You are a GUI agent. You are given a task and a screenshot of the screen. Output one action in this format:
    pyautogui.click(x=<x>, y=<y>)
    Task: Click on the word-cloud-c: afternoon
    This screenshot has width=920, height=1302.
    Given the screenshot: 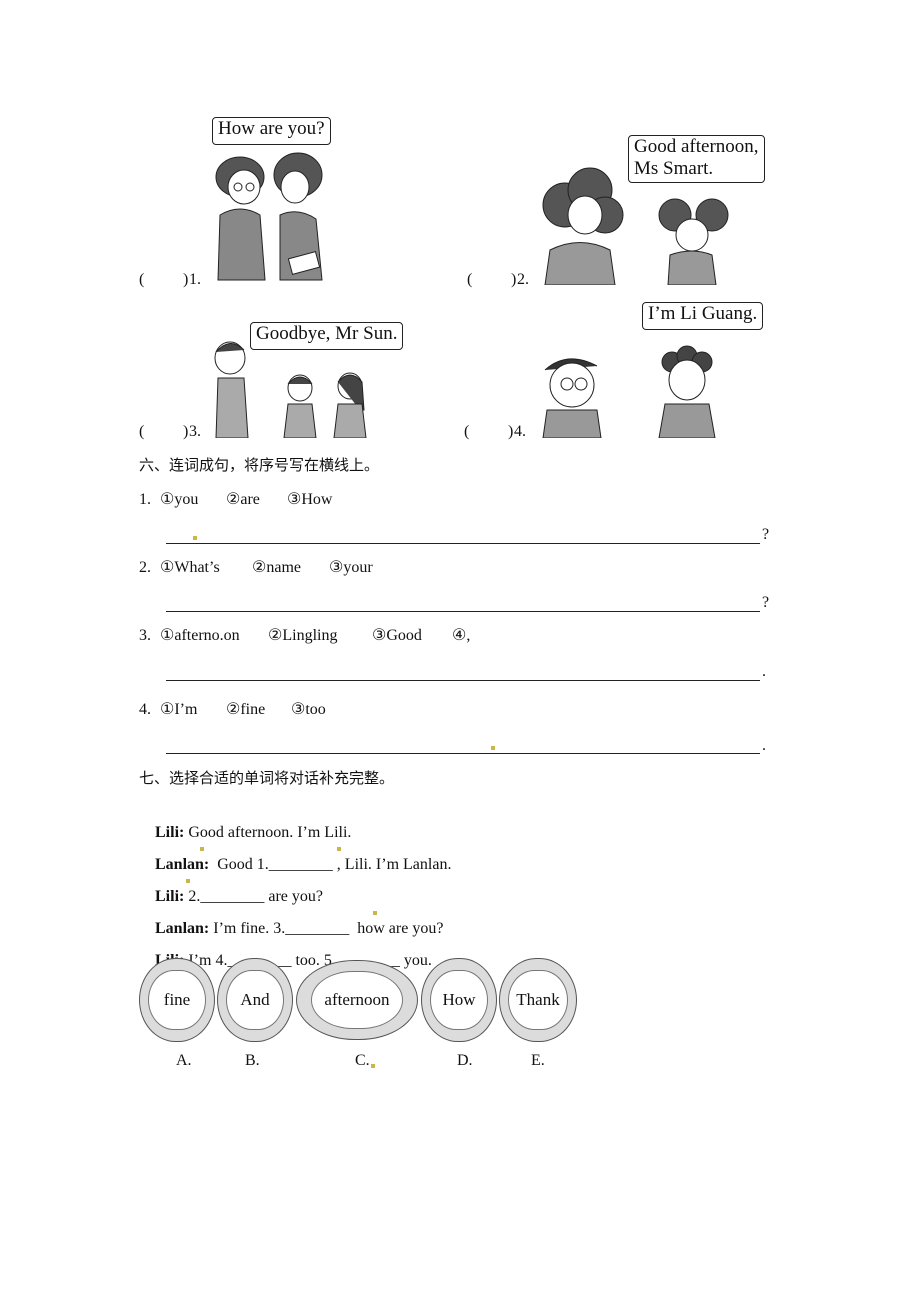 What is the action you would take?
    pyautogui.click(x=357, y=1000)
    